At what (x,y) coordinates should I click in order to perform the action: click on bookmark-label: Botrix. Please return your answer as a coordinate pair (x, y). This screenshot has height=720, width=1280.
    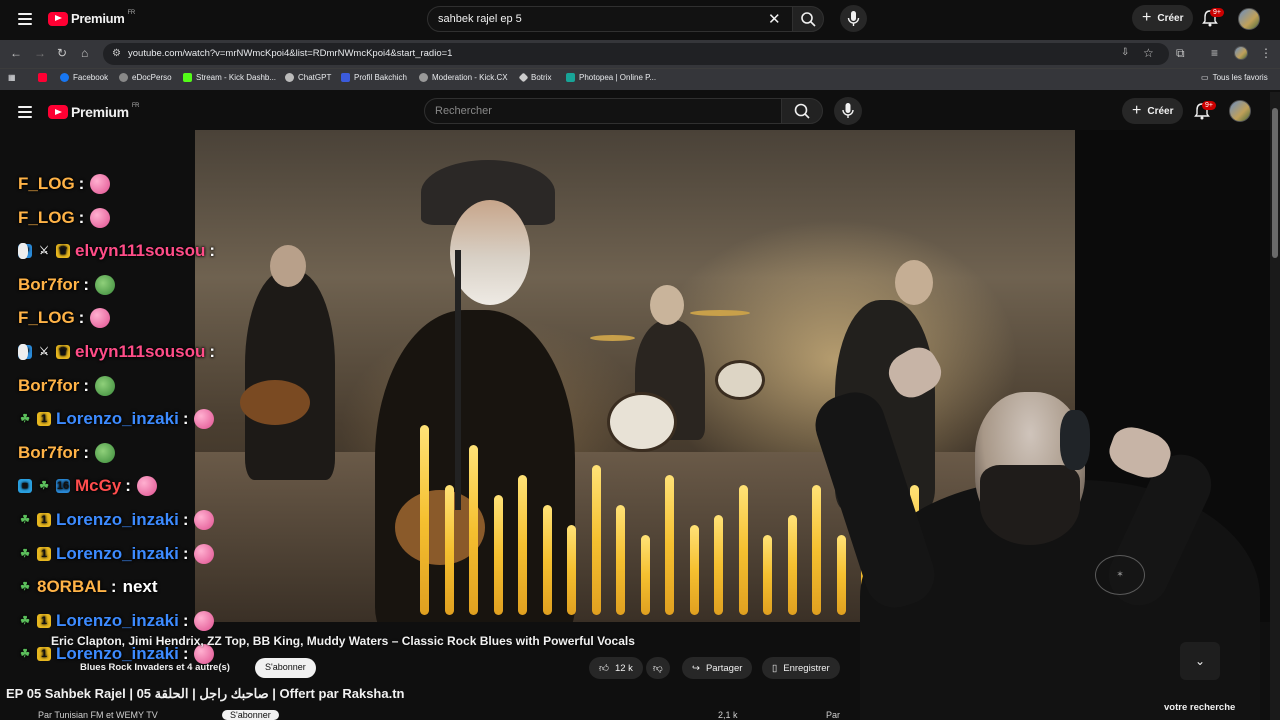
    Looking at the image, I should click on (541, 77).